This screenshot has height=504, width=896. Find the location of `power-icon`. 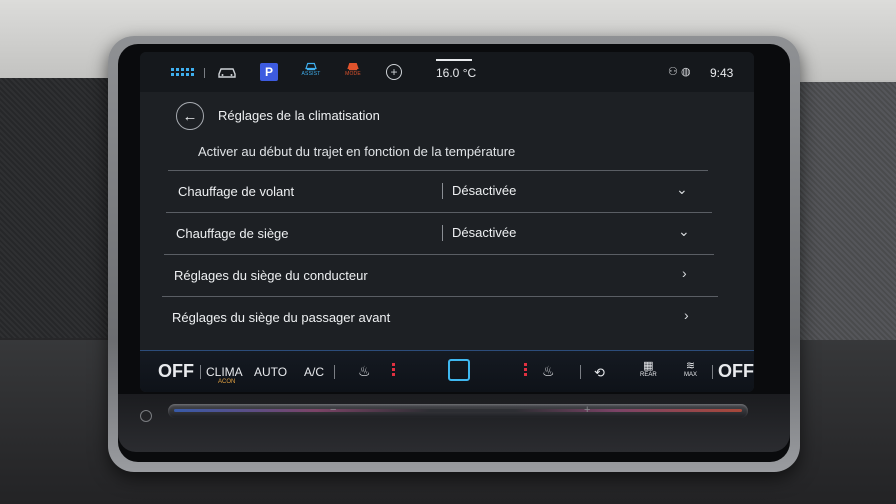

power-icon is located at coordinates (146, 416).